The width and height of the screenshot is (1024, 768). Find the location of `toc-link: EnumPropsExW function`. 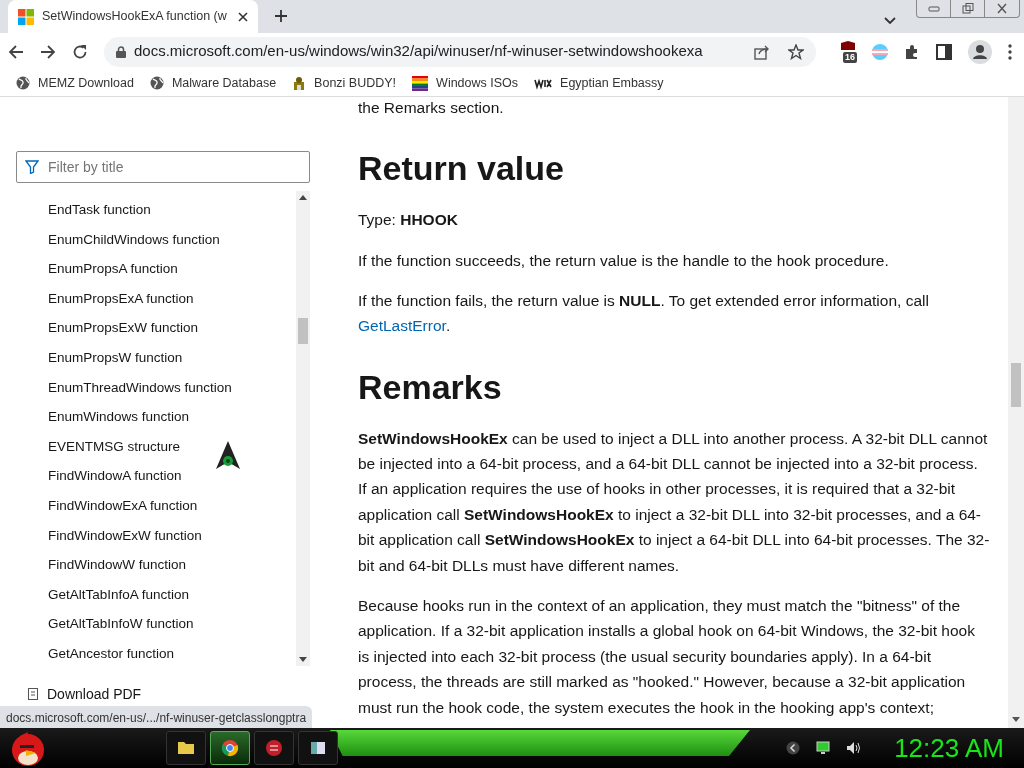

toc-link: EnumPropsExW function is located at coordinates (156, 328).